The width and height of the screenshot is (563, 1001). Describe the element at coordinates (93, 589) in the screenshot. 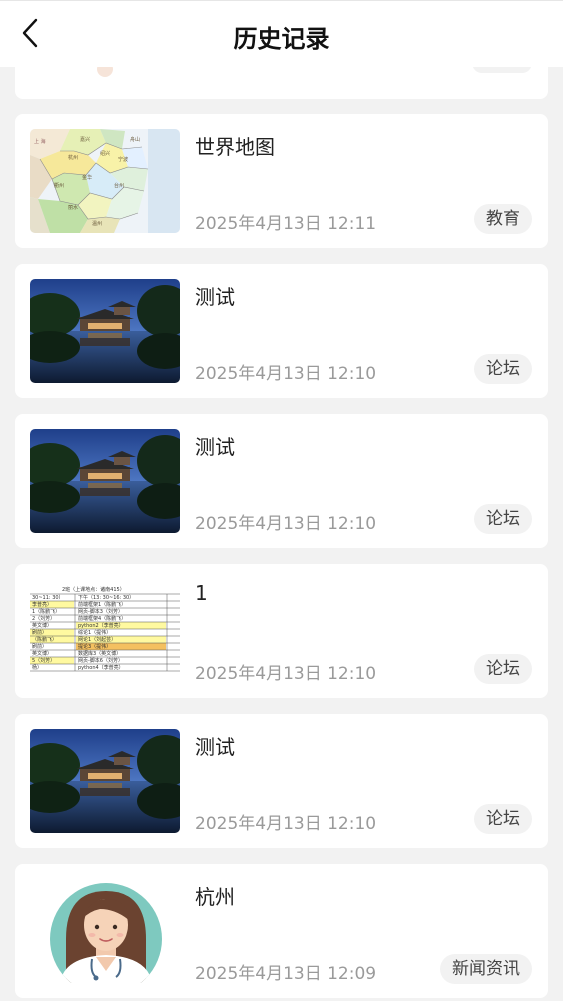

I see `svg-text: 2班（上课地点：诸南415）` at that location.